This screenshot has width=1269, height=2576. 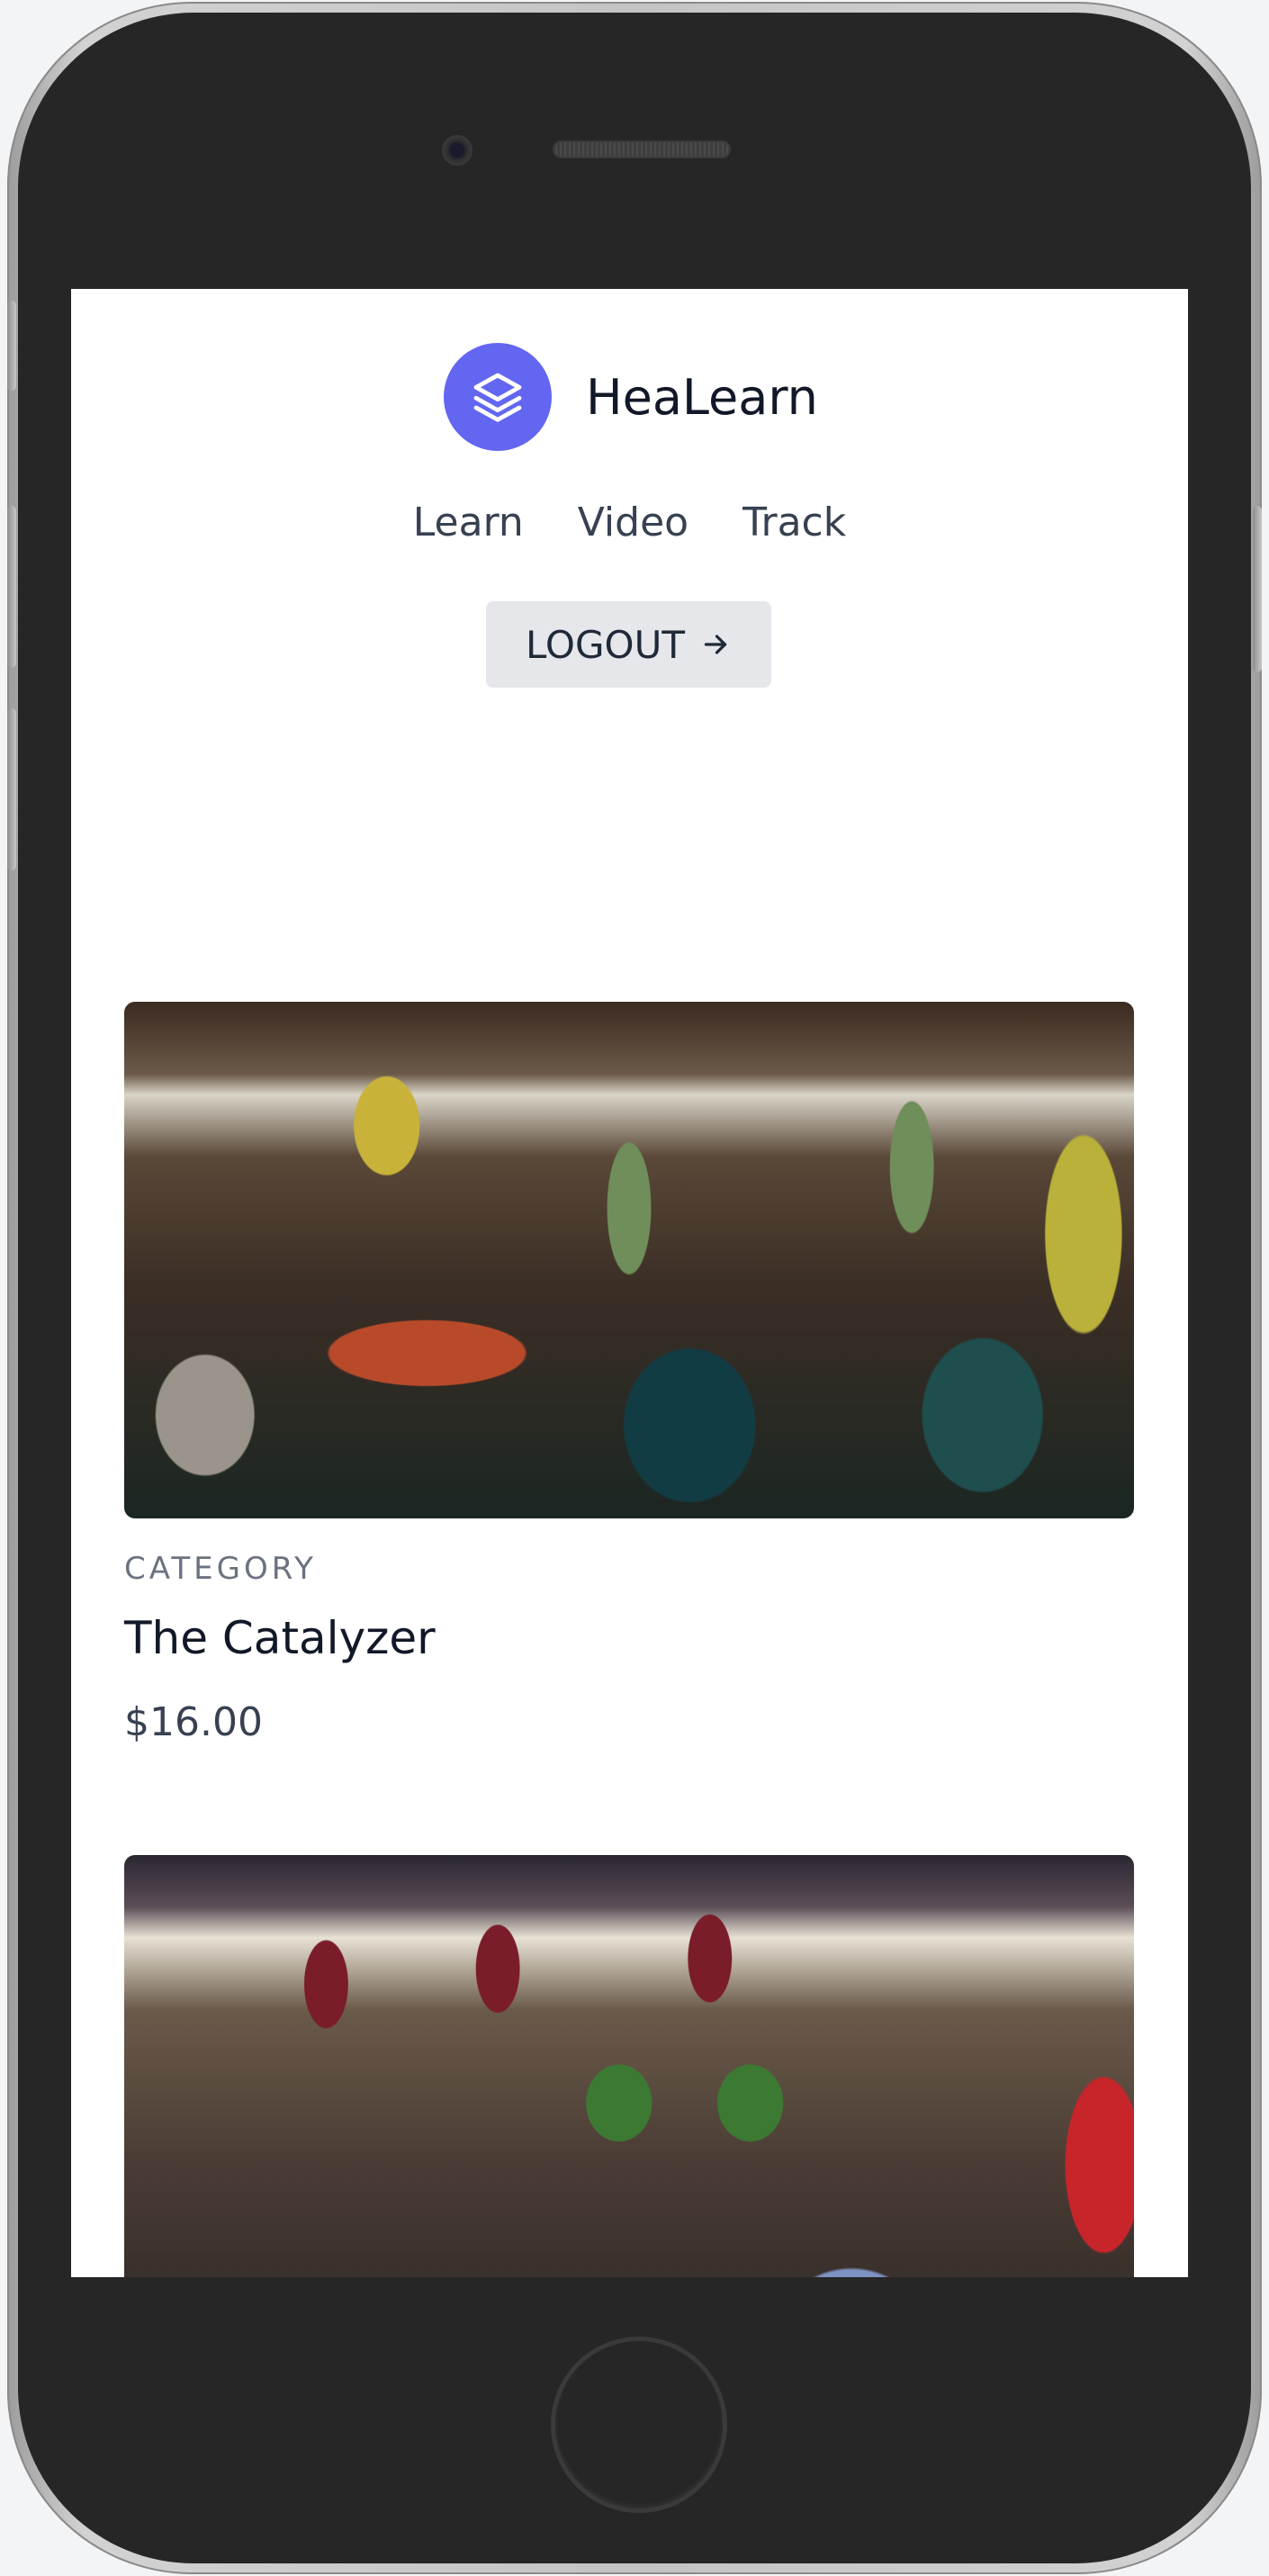 What do you see at coordinates (12, 789) in the screenshot?
I see `volume-down-button` at bounding box center [12, 789].